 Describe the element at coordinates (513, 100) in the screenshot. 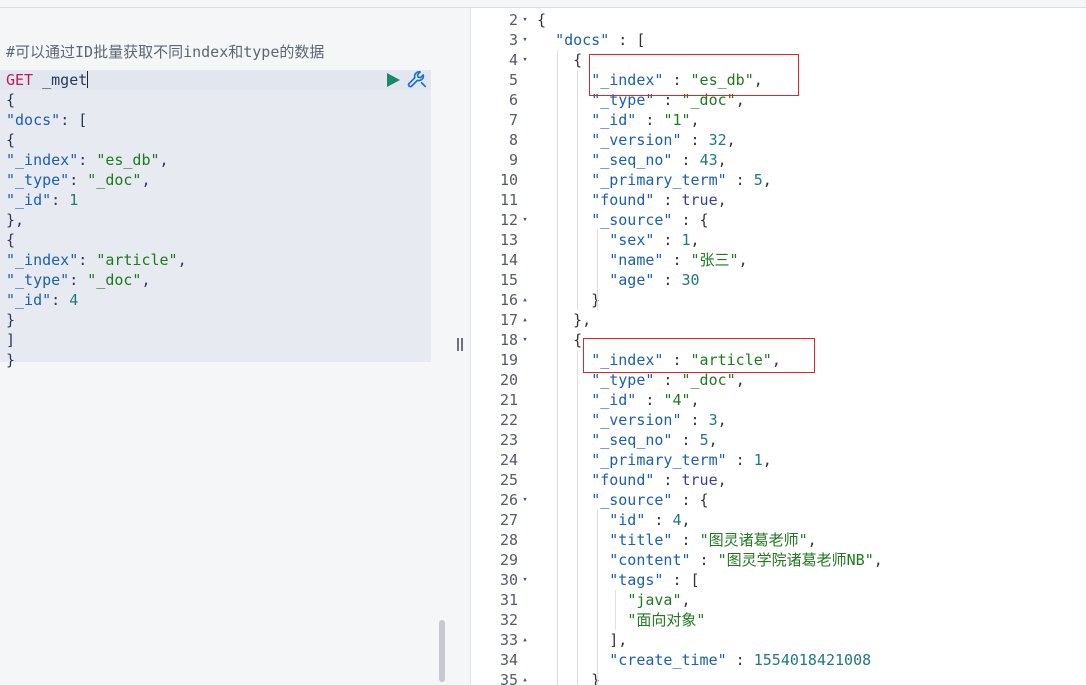

I see `line-number: 6` at that location.